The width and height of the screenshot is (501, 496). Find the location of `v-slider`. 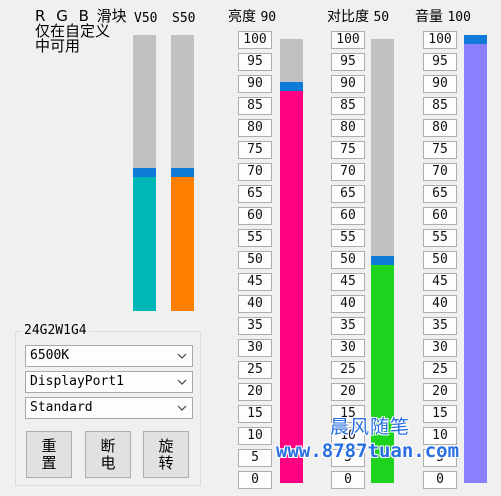

v-slider is located at coordinates (144, 173).